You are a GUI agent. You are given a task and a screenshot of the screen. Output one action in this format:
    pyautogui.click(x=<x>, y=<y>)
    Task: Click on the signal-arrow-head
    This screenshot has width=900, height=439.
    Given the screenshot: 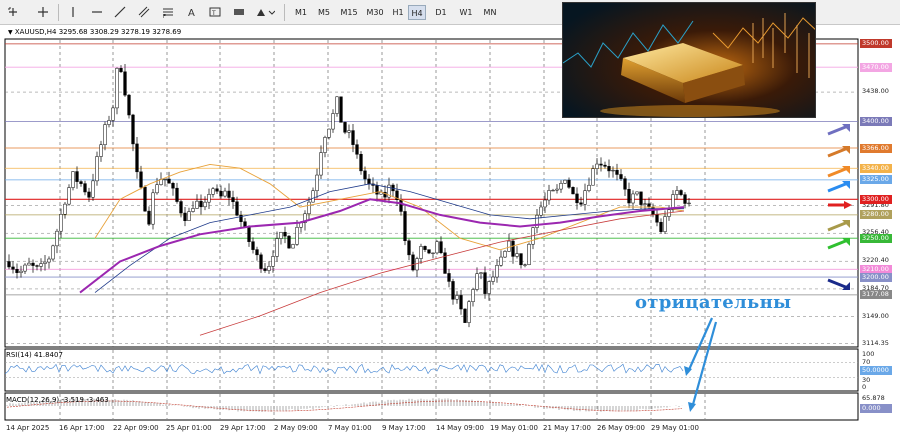 What is the action you would take?
    pyautogui.click(x=848, y=205)
    